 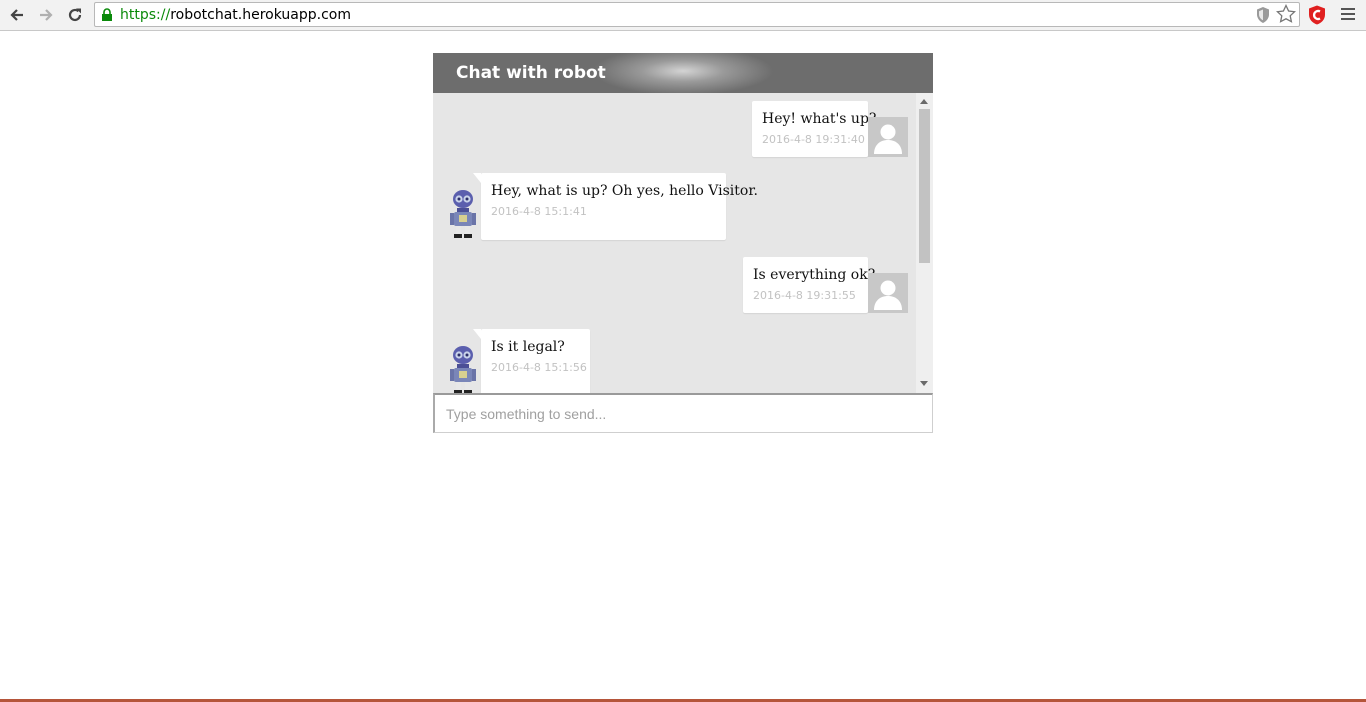 I want to click on user-message: Is everything ok? 2016-4-8 19:31:55, so click(x=809, y=285).